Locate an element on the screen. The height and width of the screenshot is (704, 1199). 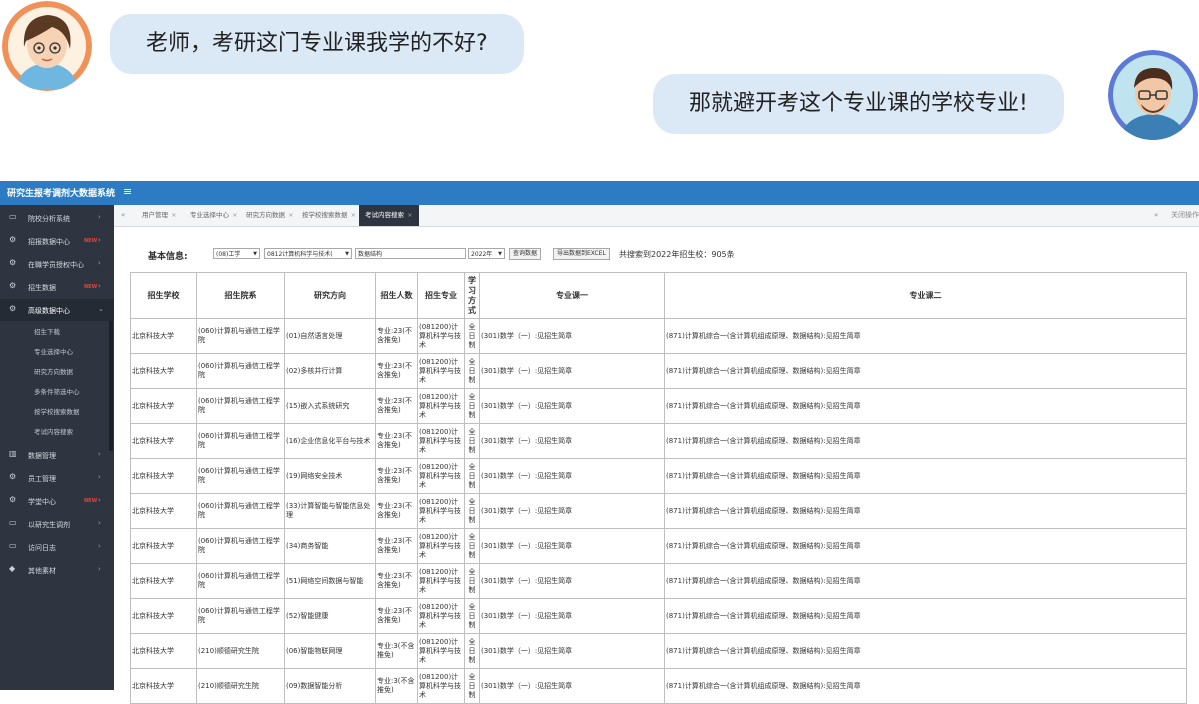
tab-3: 按学校搜索数据 × is located at coordinates (329, 215).